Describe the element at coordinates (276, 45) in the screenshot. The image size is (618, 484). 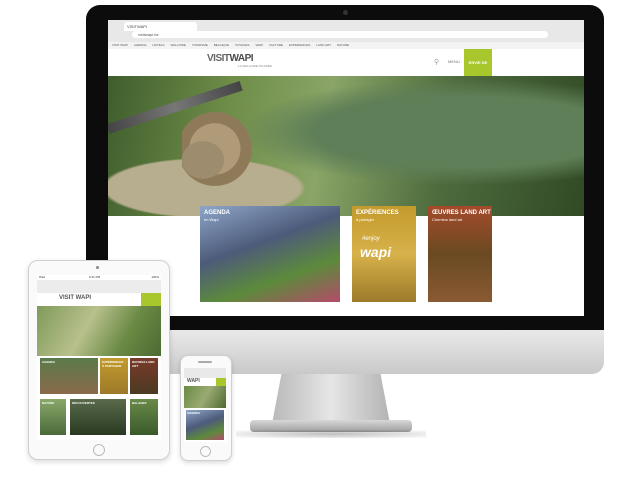
I see `bookmark-item: CULTURE` at that location.